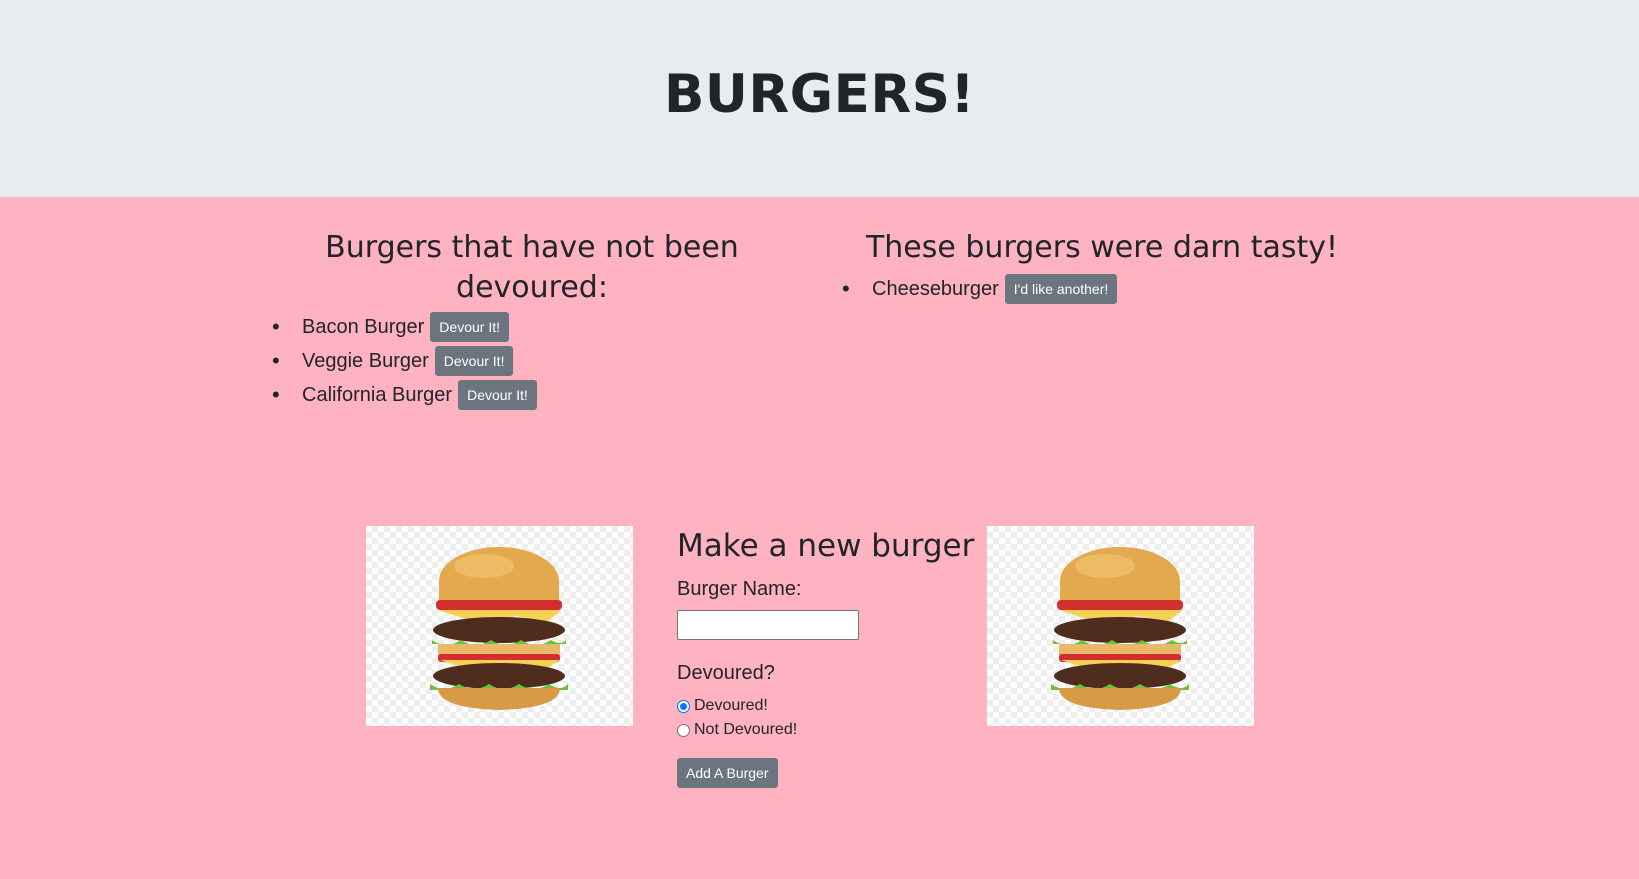 The width and height of the screenshot is (1639, 879). I want to click on list-item: Bacon Burger Devour It!, so click(548, 327).